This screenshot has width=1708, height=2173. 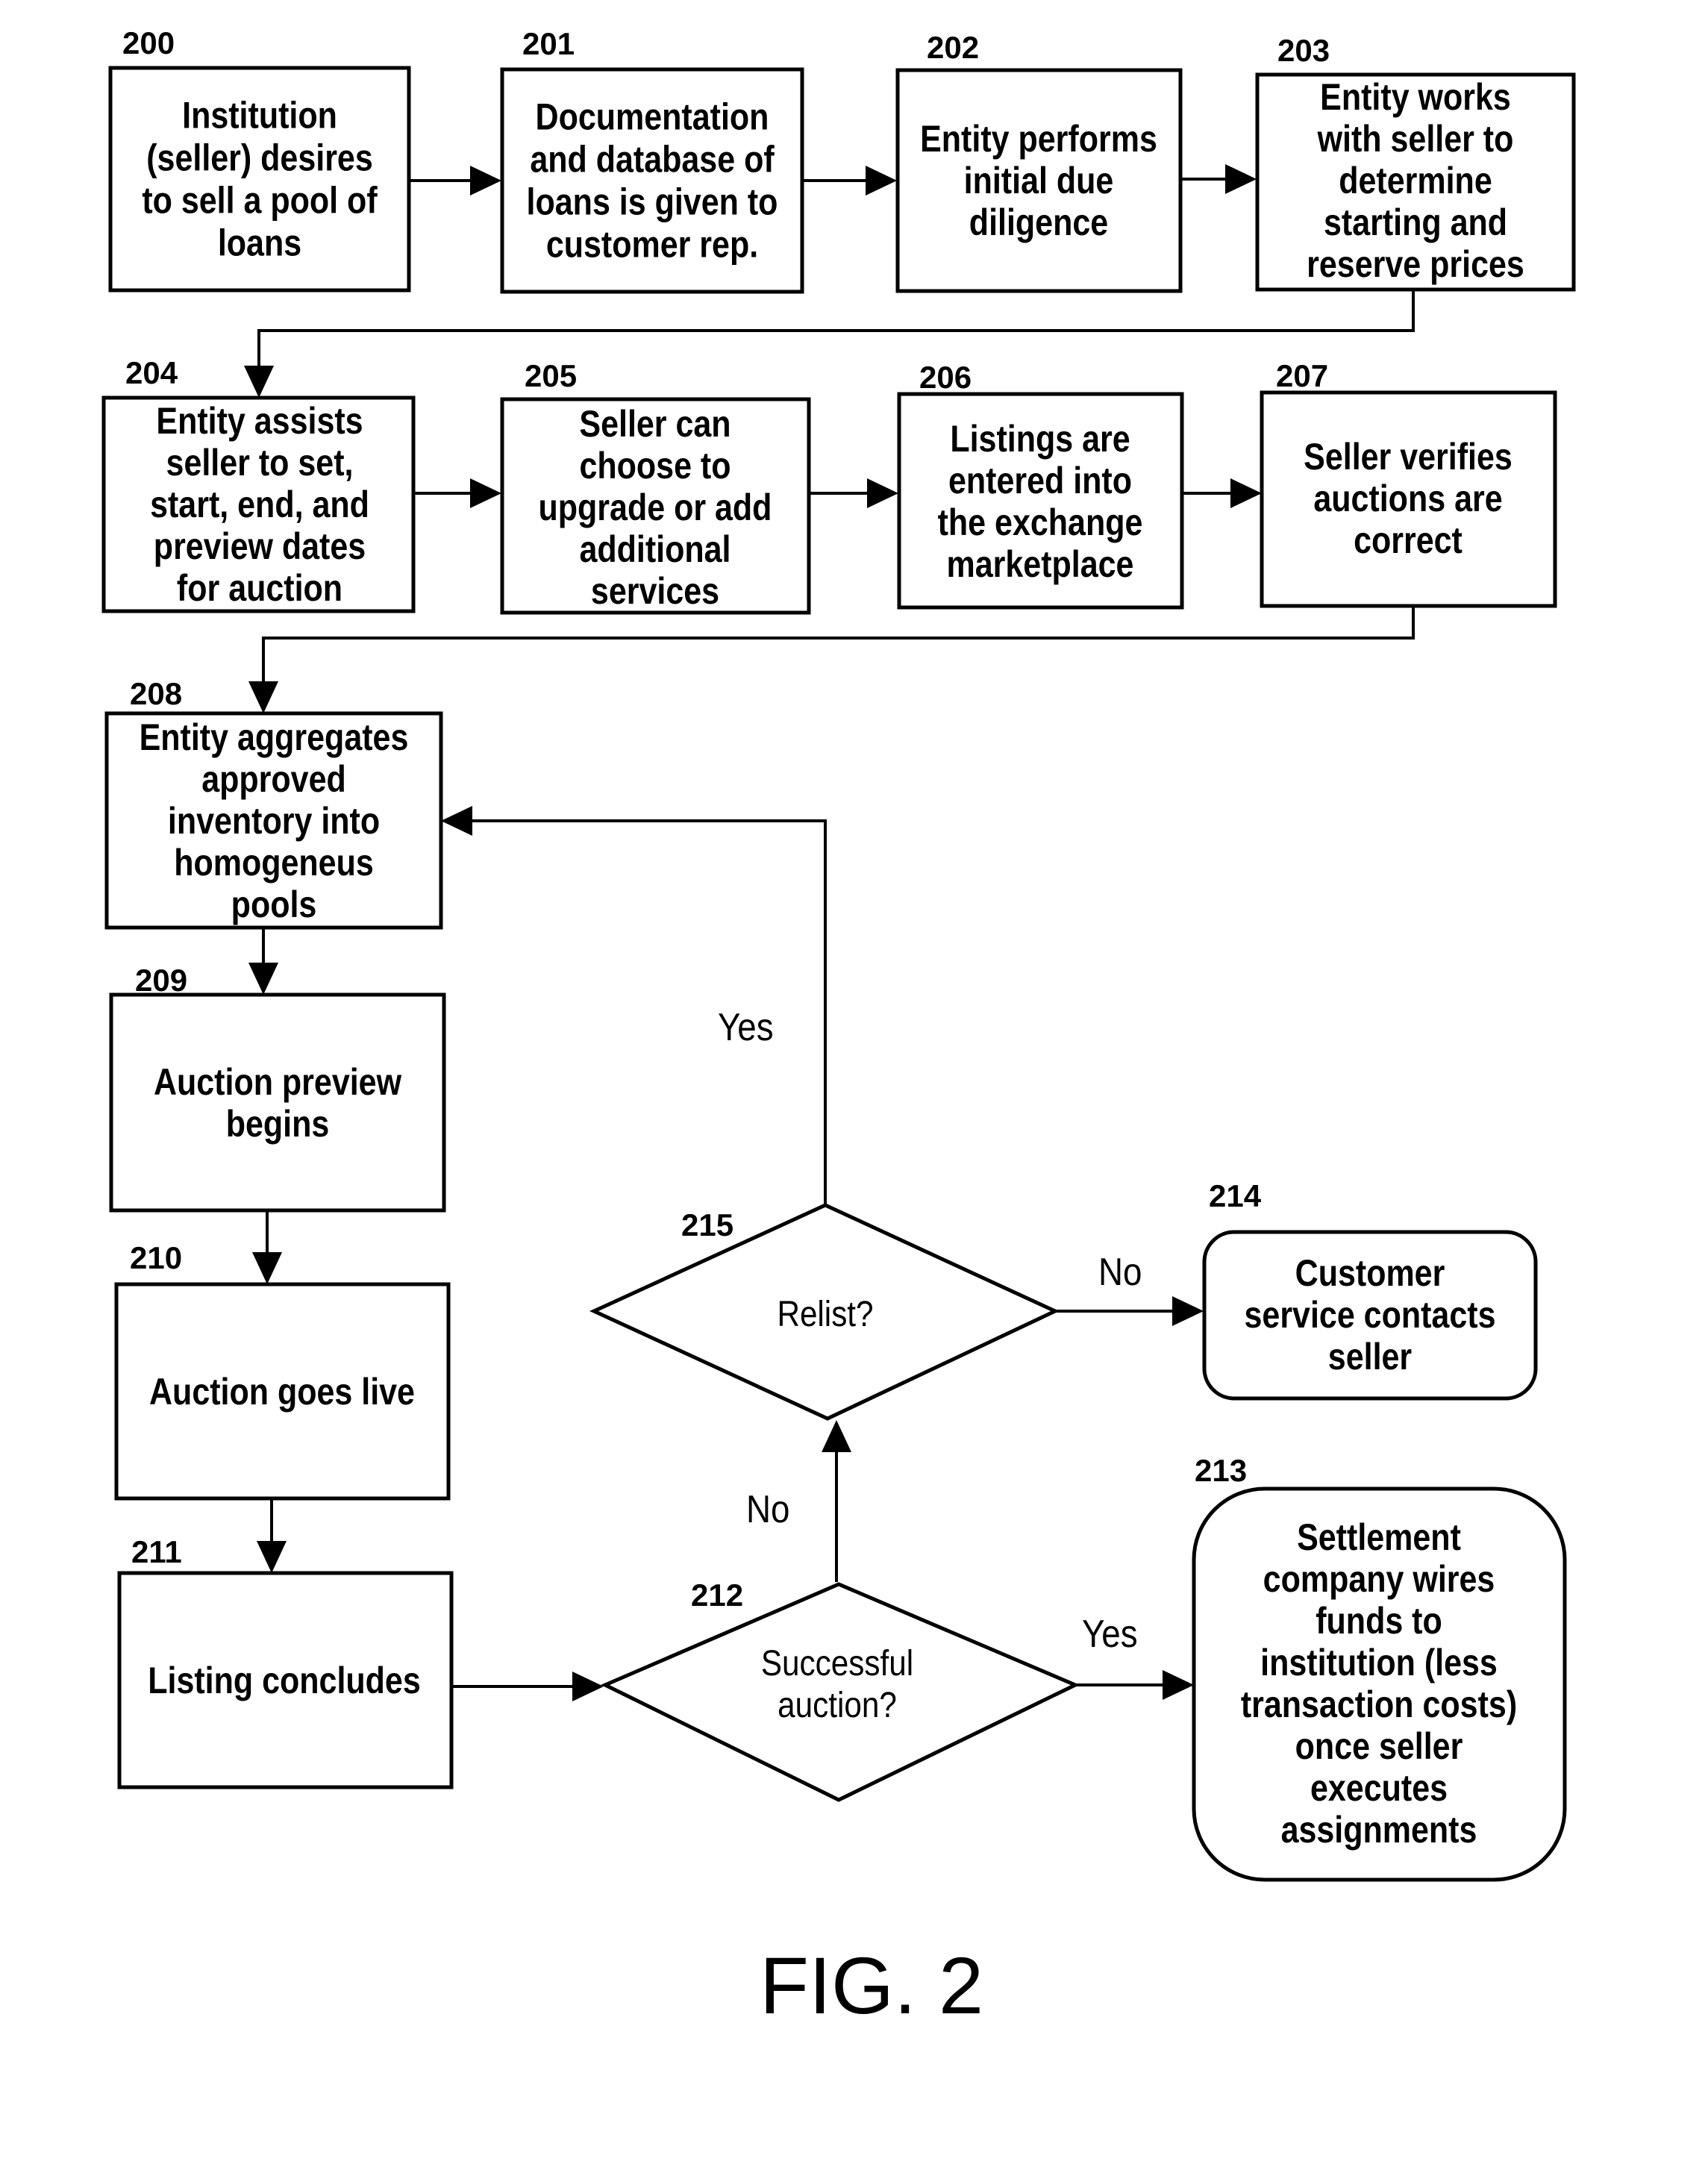 What do you see at coordinates (652, 116) in the screenshot?
I see `text-line: Documentation` at bounding box center [652, 116].